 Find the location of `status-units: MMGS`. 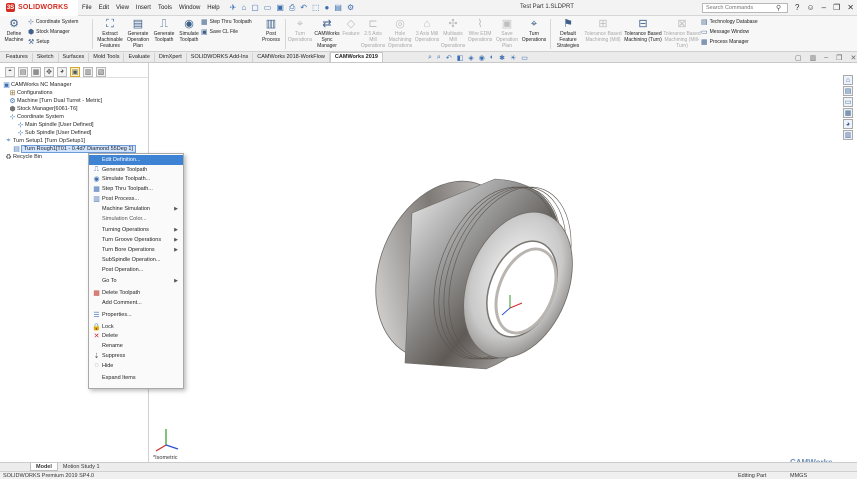

status-units: MMGS is located at coordinates (798, 476).